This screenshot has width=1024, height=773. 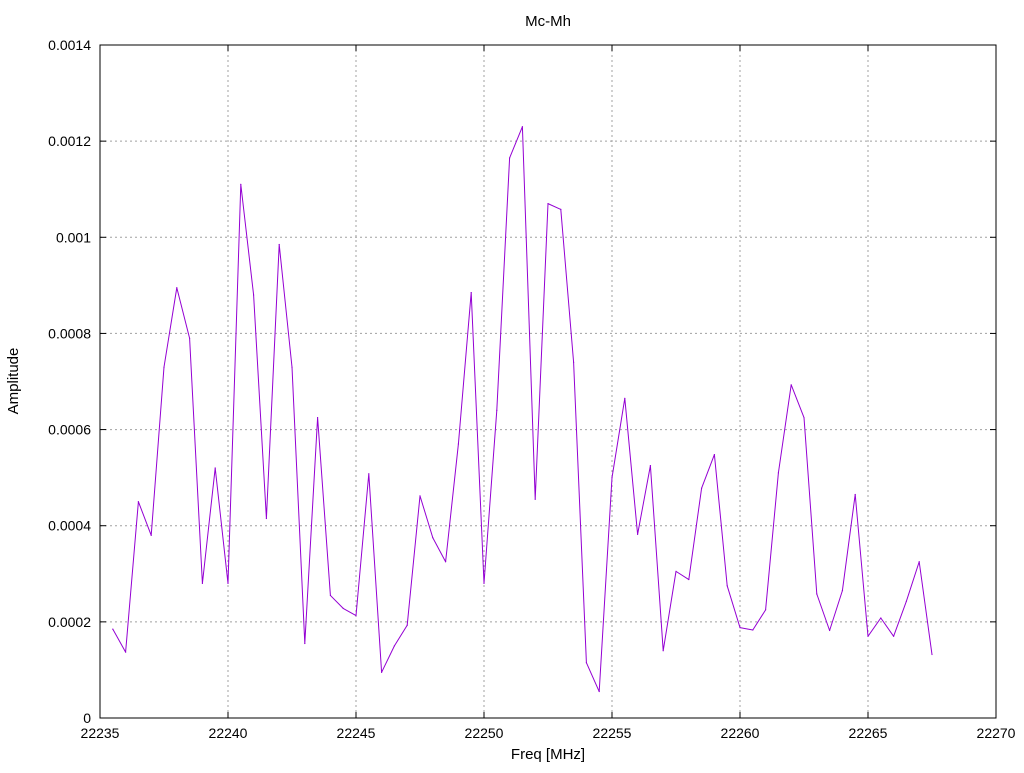 I want to click on y-tick-label: 0.0014, so click(x=69, y=45).